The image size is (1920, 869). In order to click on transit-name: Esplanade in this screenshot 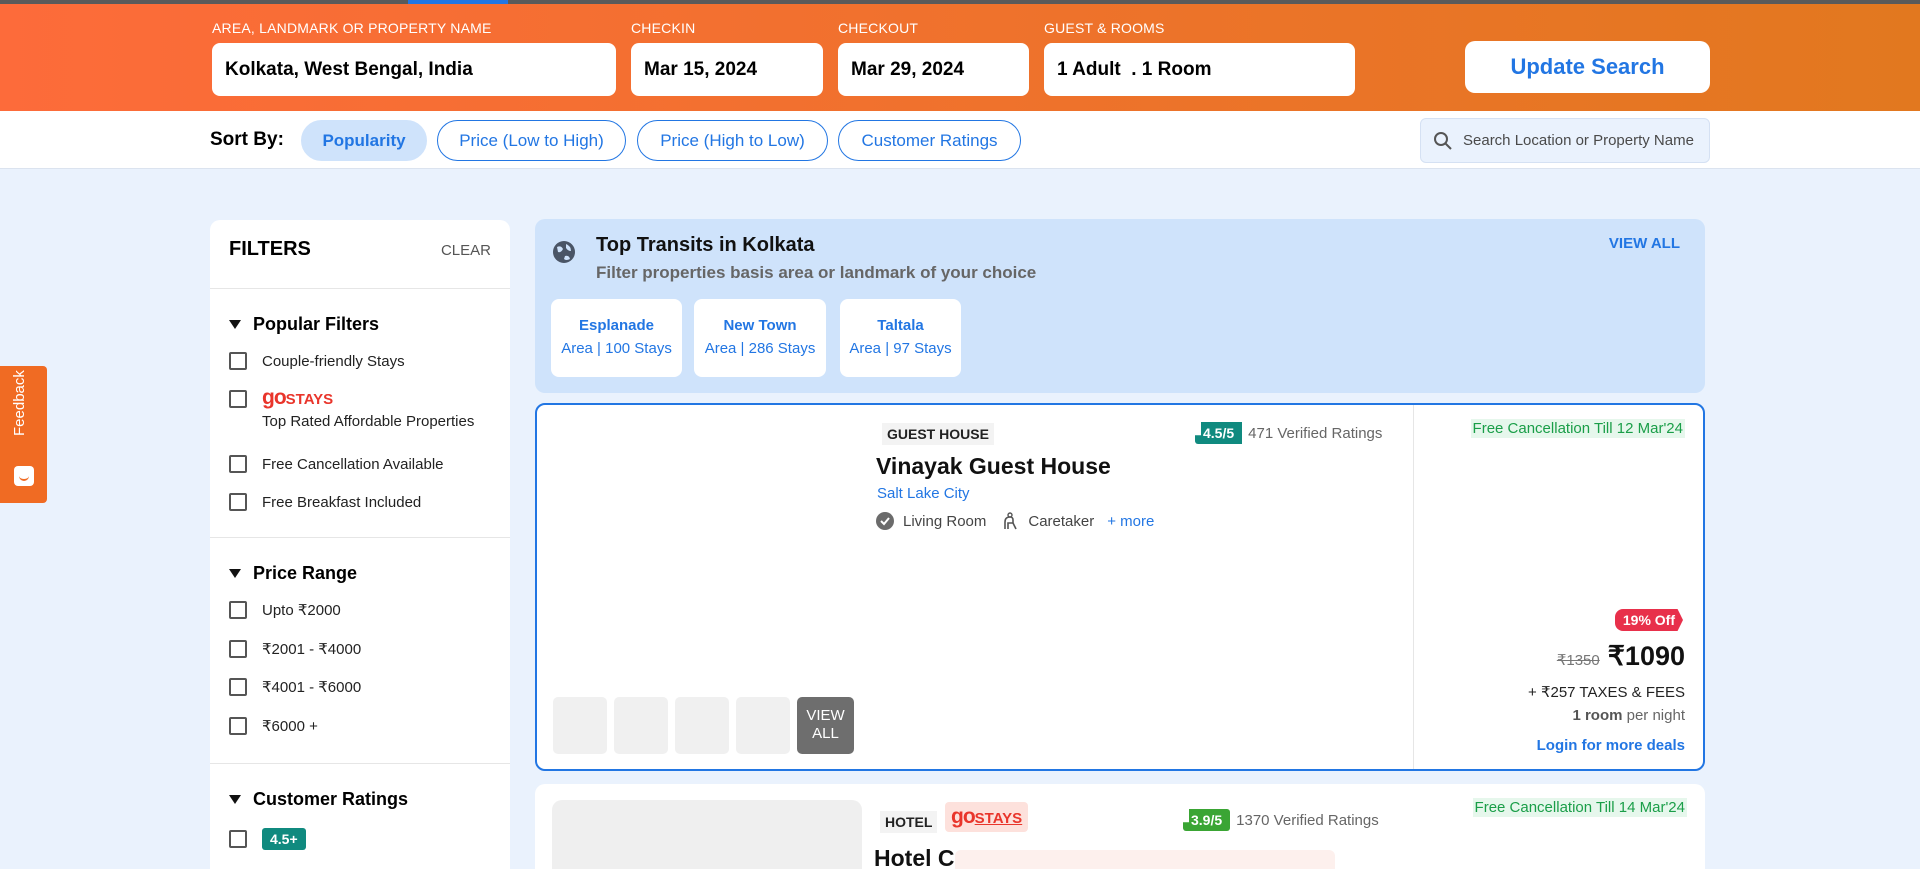, I will do `click(616, 325)`.